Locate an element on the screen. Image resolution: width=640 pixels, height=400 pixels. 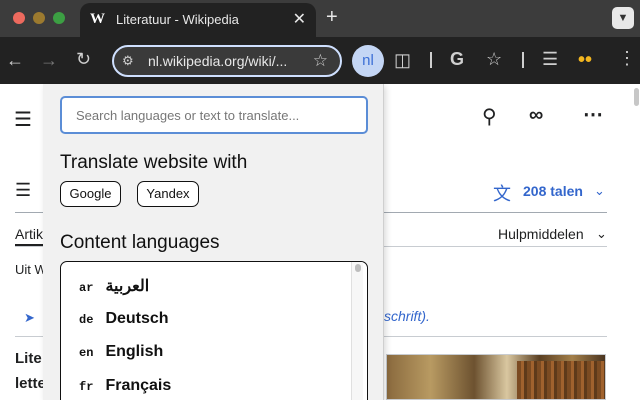
new-tab-button: + is located at coordinates (332, 17).